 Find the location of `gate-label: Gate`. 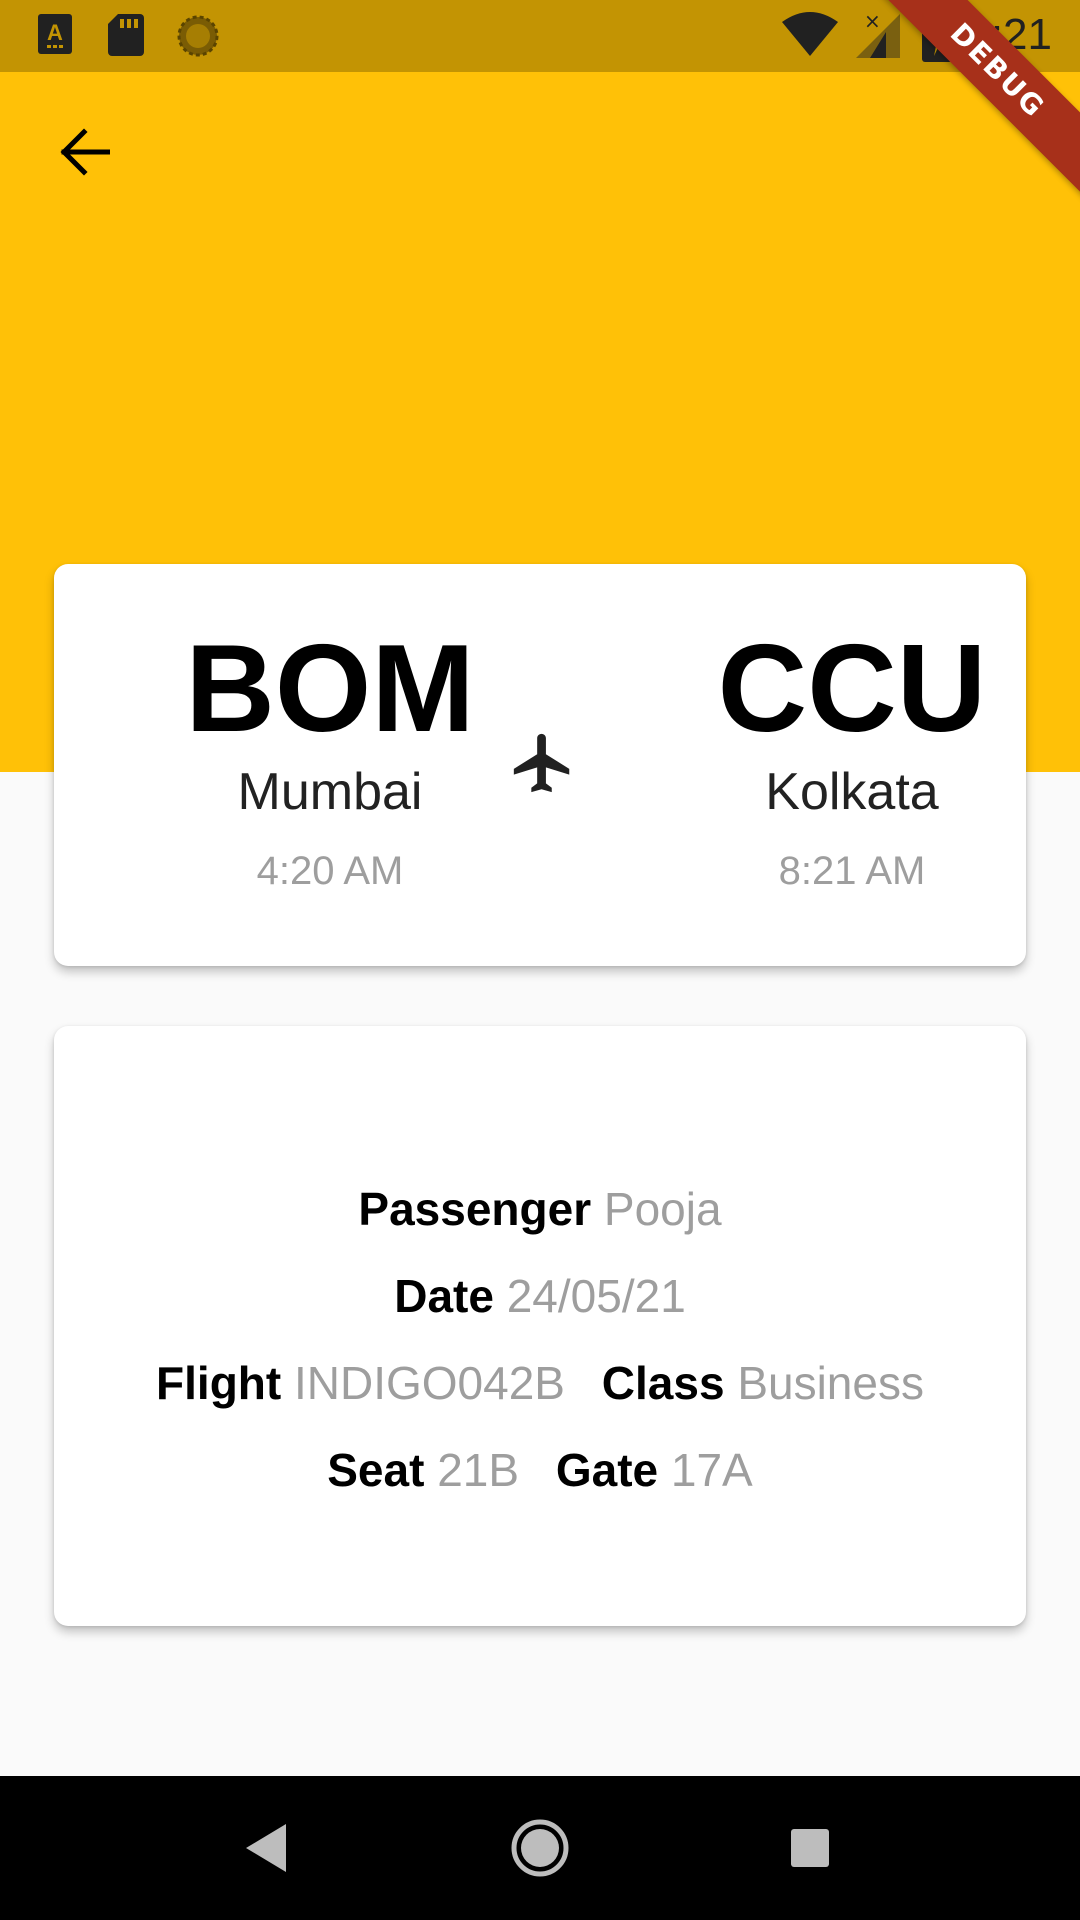

gate-label: Gate is located at coordinates (607, 1470).